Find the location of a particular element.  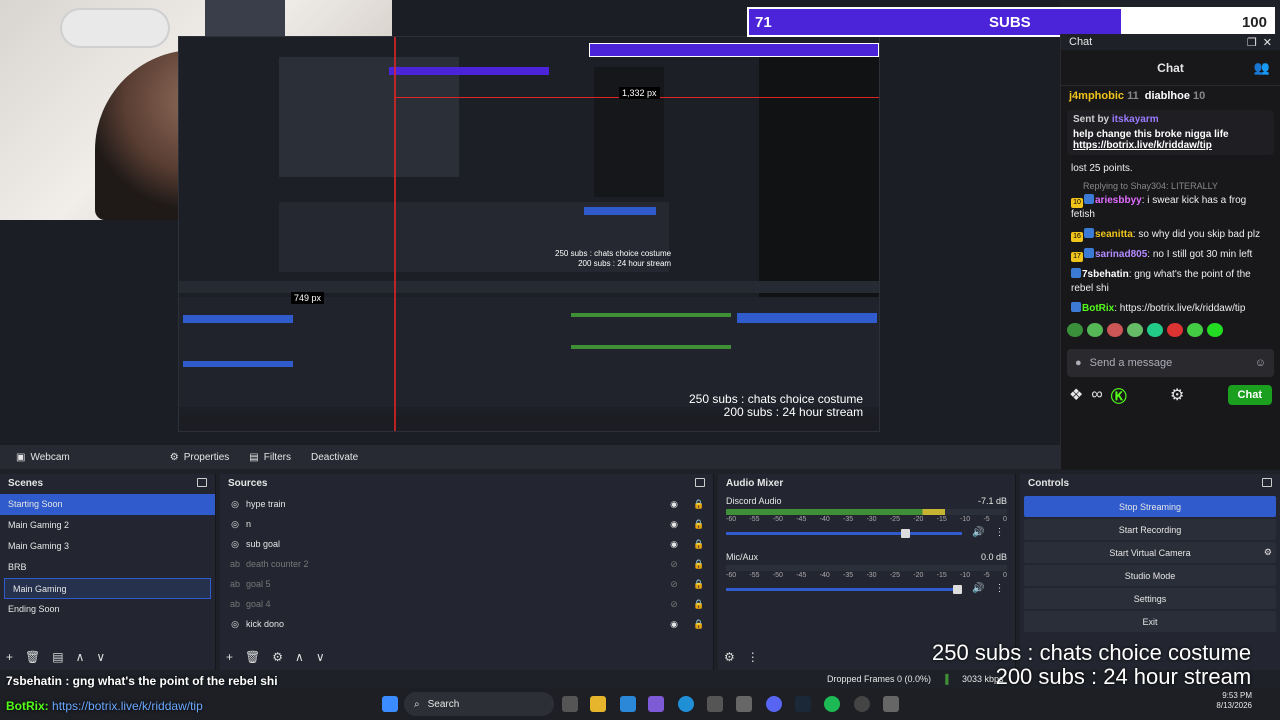

control-button: Exit is located at coordinates (1150, 621).